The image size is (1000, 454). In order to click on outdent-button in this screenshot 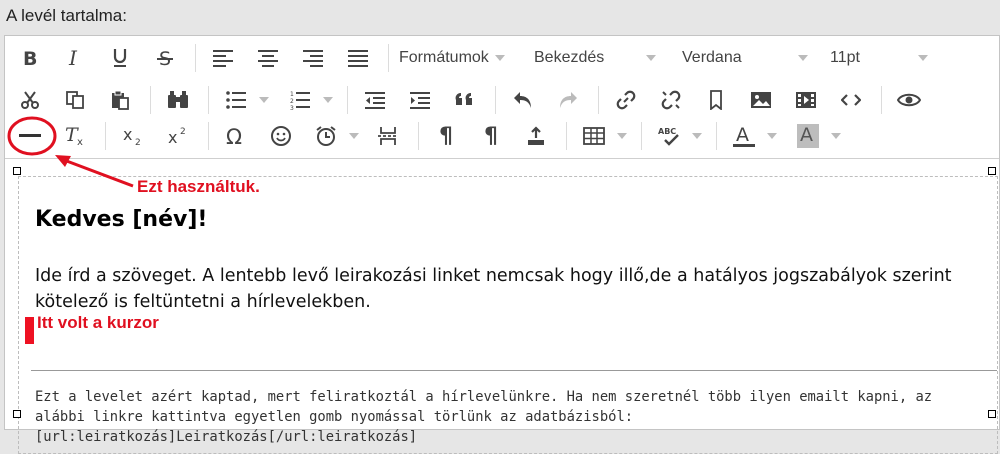, I will do `click(375, 100)`.